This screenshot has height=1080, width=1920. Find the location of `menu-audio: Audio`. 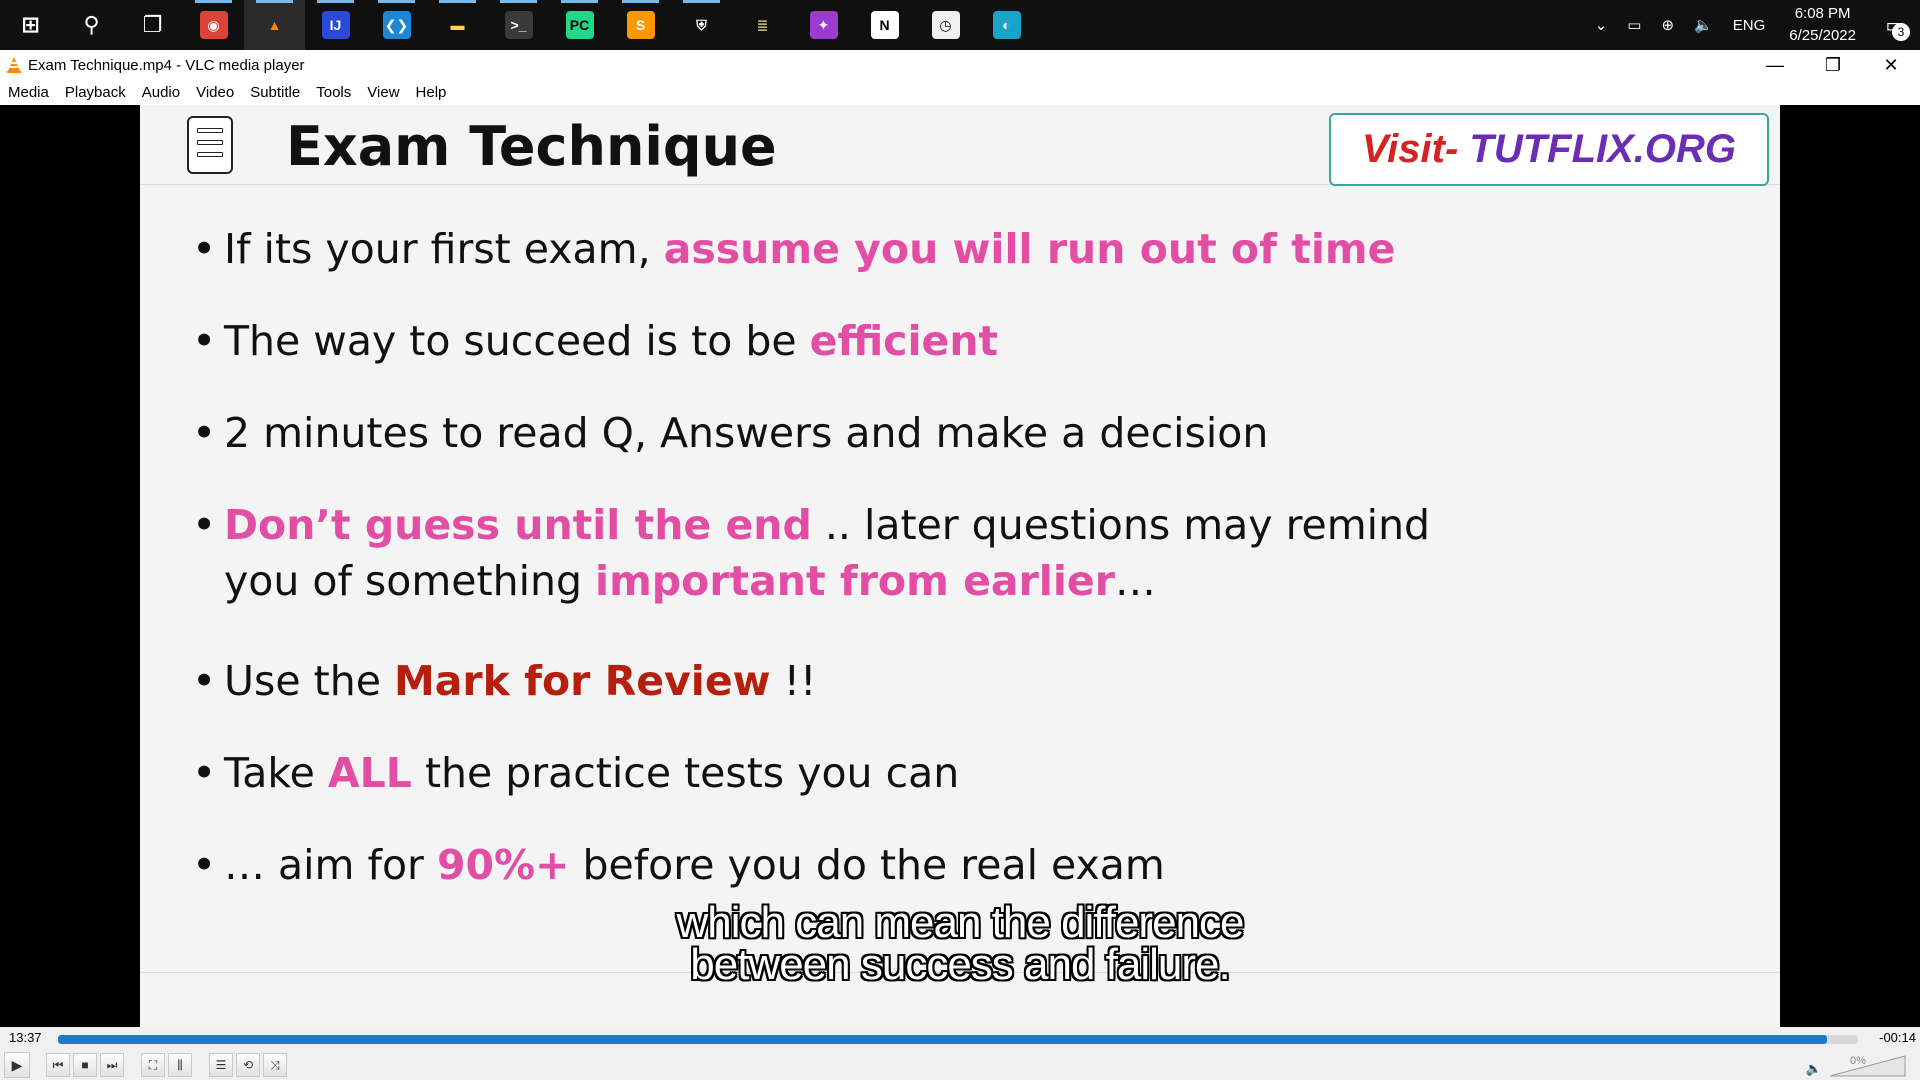

menu-audio: Audio is located at coordinates (161, 92).